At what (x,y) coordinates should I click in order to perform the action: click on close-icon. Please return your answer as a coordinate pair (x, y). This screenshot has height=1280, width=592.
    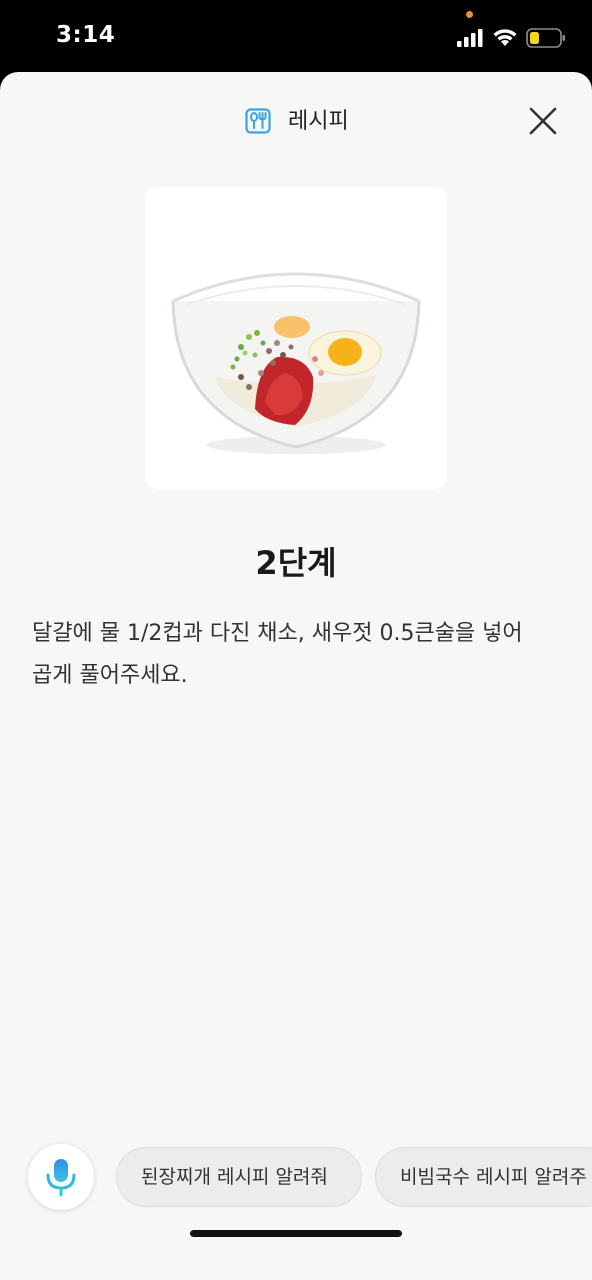
    Looking at the image, I should click on (543, 121).